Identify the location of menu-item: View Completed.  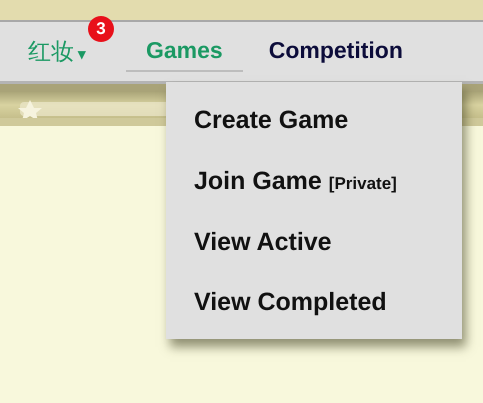
(328, 308).